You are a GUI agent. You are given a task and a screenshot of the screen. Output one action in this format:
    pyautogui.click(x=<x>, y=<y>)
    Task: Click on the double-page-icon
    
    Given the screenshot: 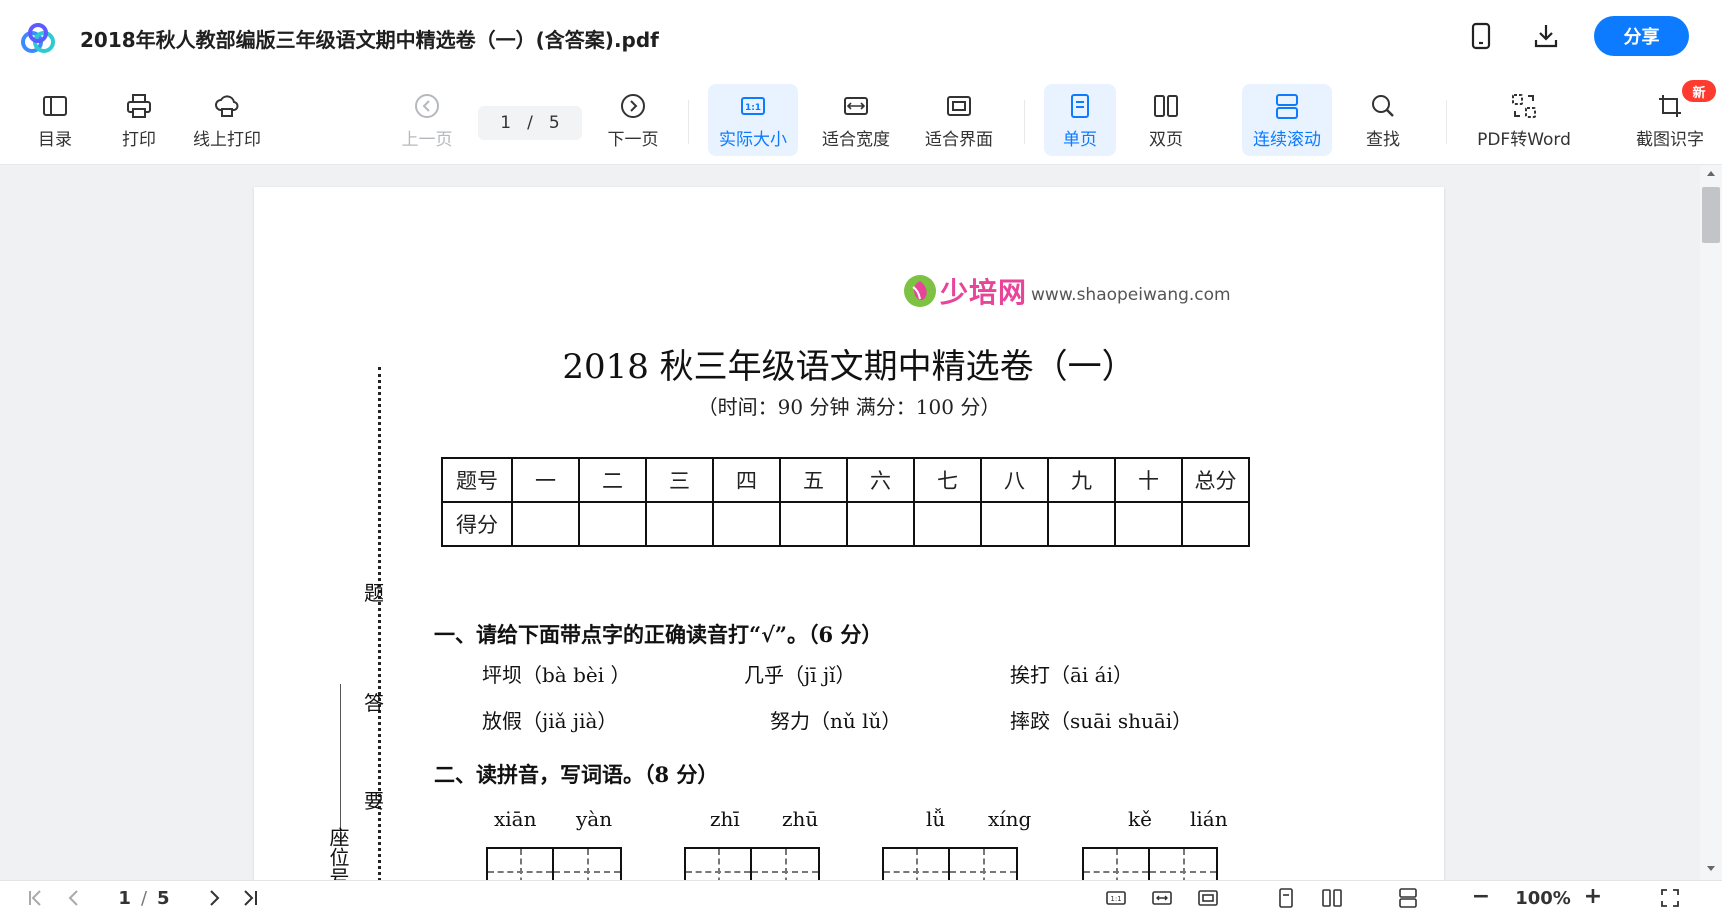 What is the action you would take?
    pyautogui.click(x=1166, y=106)
    